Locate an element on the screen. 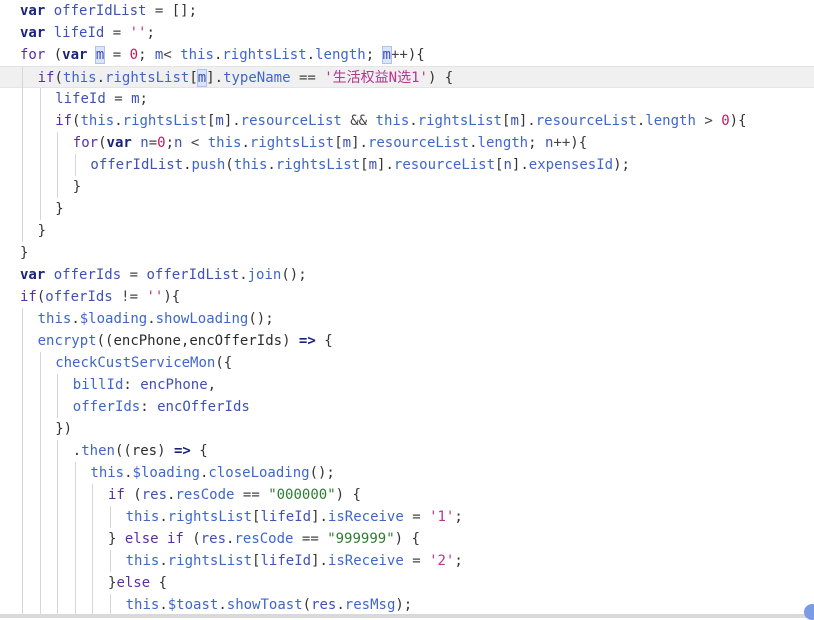  code-token: encPhone is located at coordinates (147, 341).